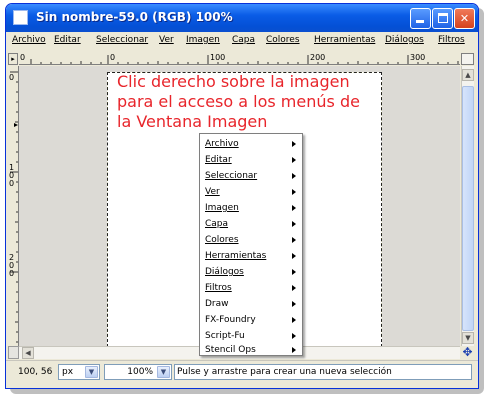  What do you see at coordinates (12, 77) in the screenshot?
I see `vruler-label: 0` at bounding box center [12, 77].